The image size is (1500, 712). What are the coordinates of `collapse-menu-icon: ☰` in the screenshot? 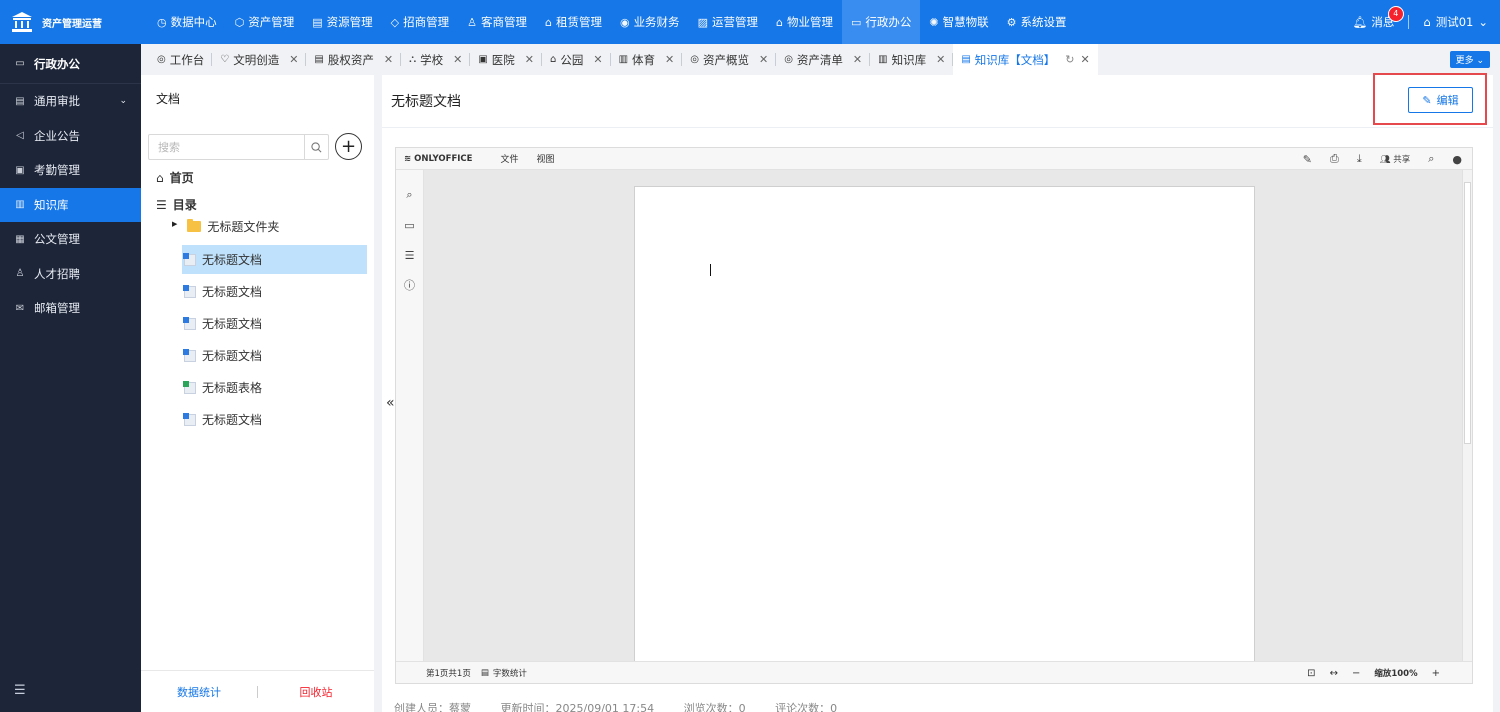 It's located at (20, 690).